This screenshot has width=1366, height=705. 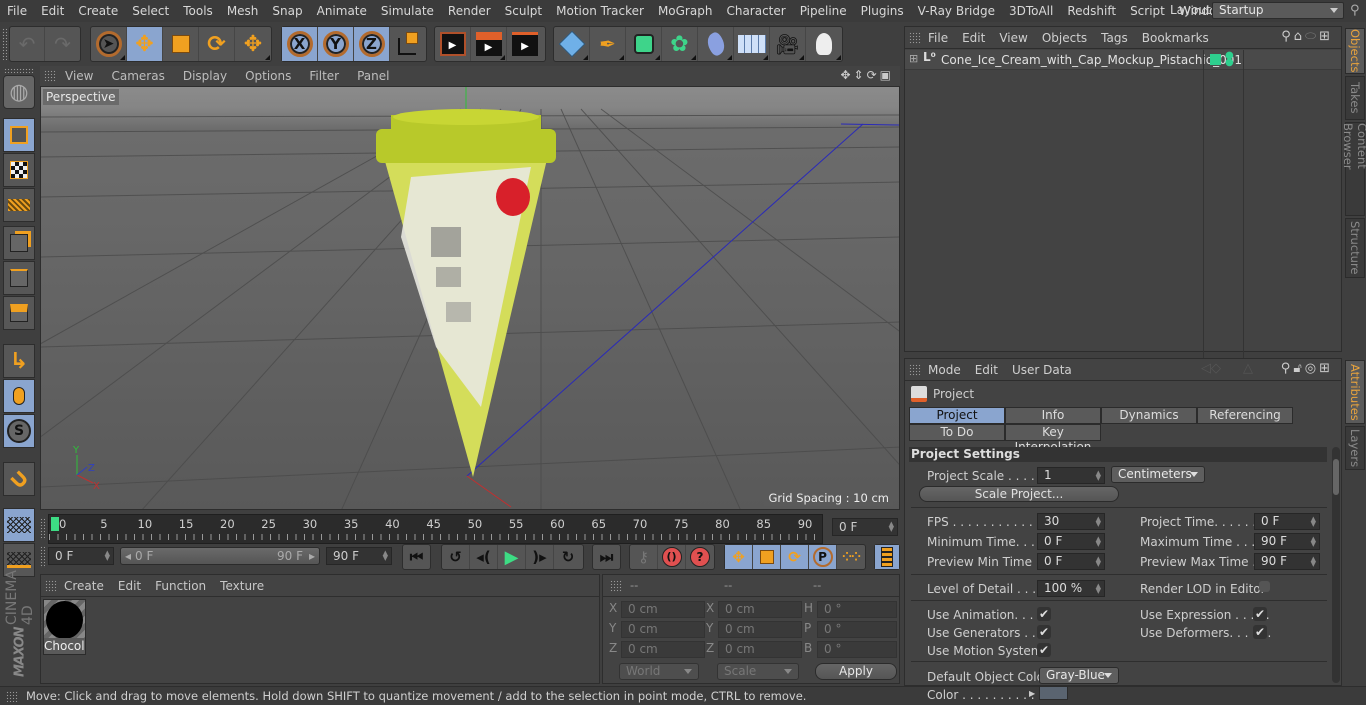 What do you see at coordinates (324, 76) in the screenshot?
I see `viewport-menu-filter: Filter` at bounding box center [324, 76].